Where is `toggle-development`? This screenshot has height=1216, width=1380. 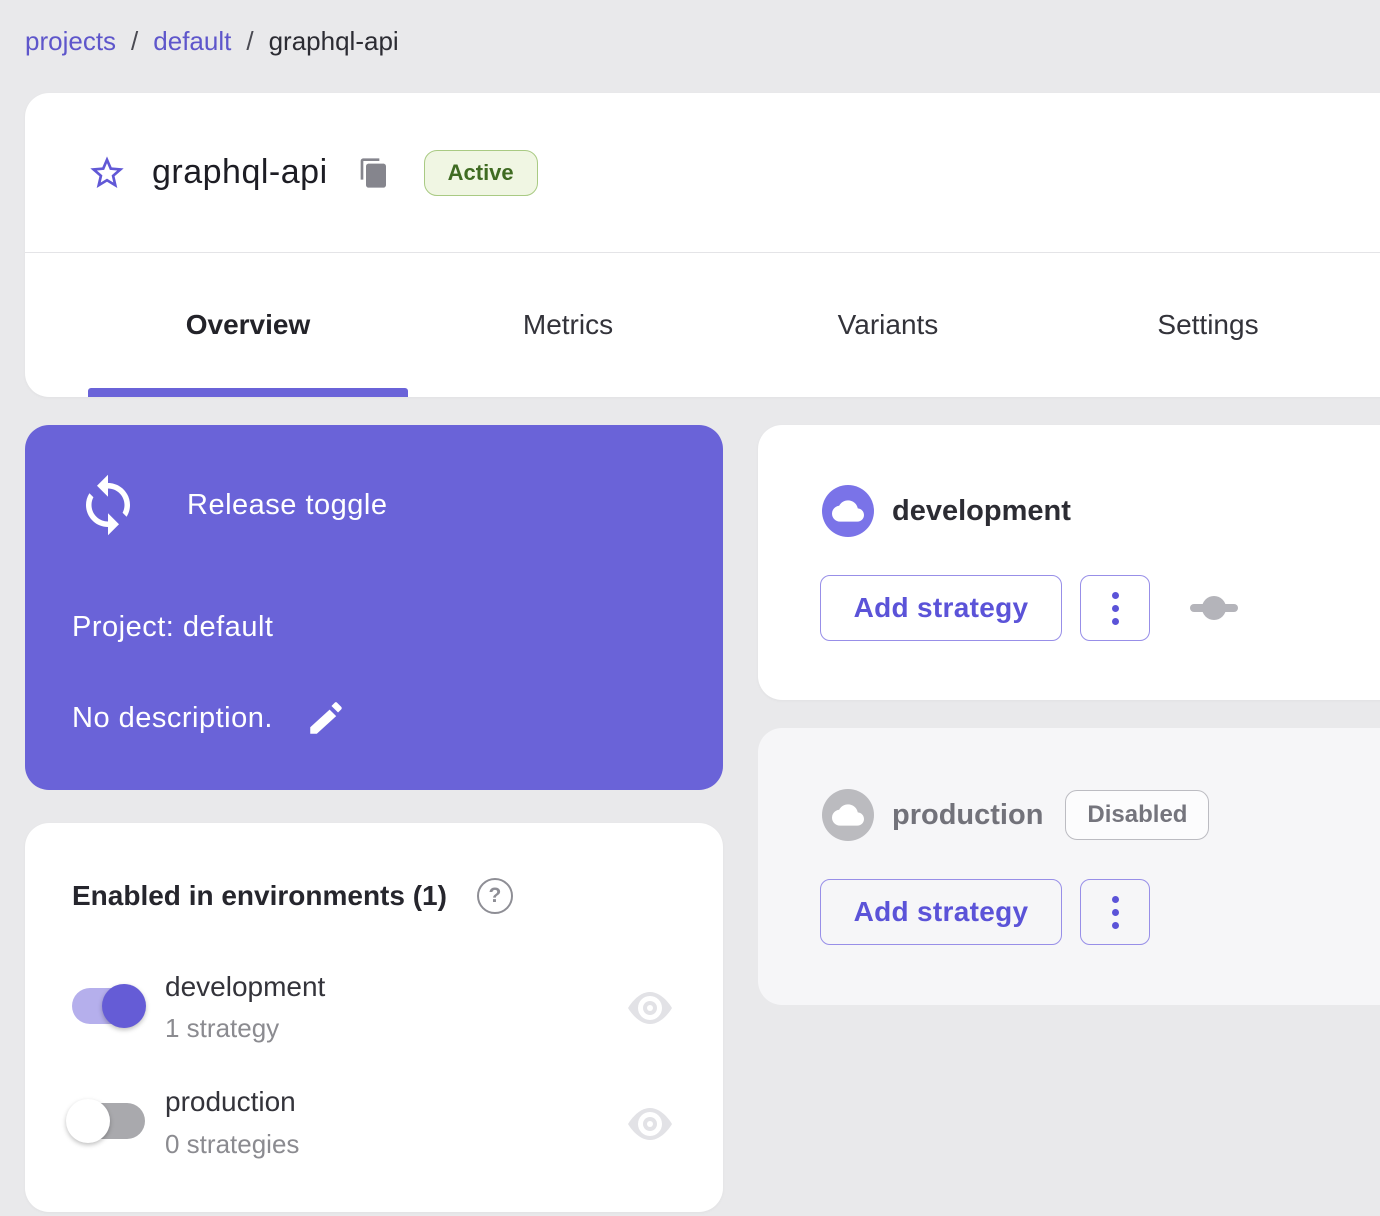 toggle-development is located at coordinates (109, 1006).